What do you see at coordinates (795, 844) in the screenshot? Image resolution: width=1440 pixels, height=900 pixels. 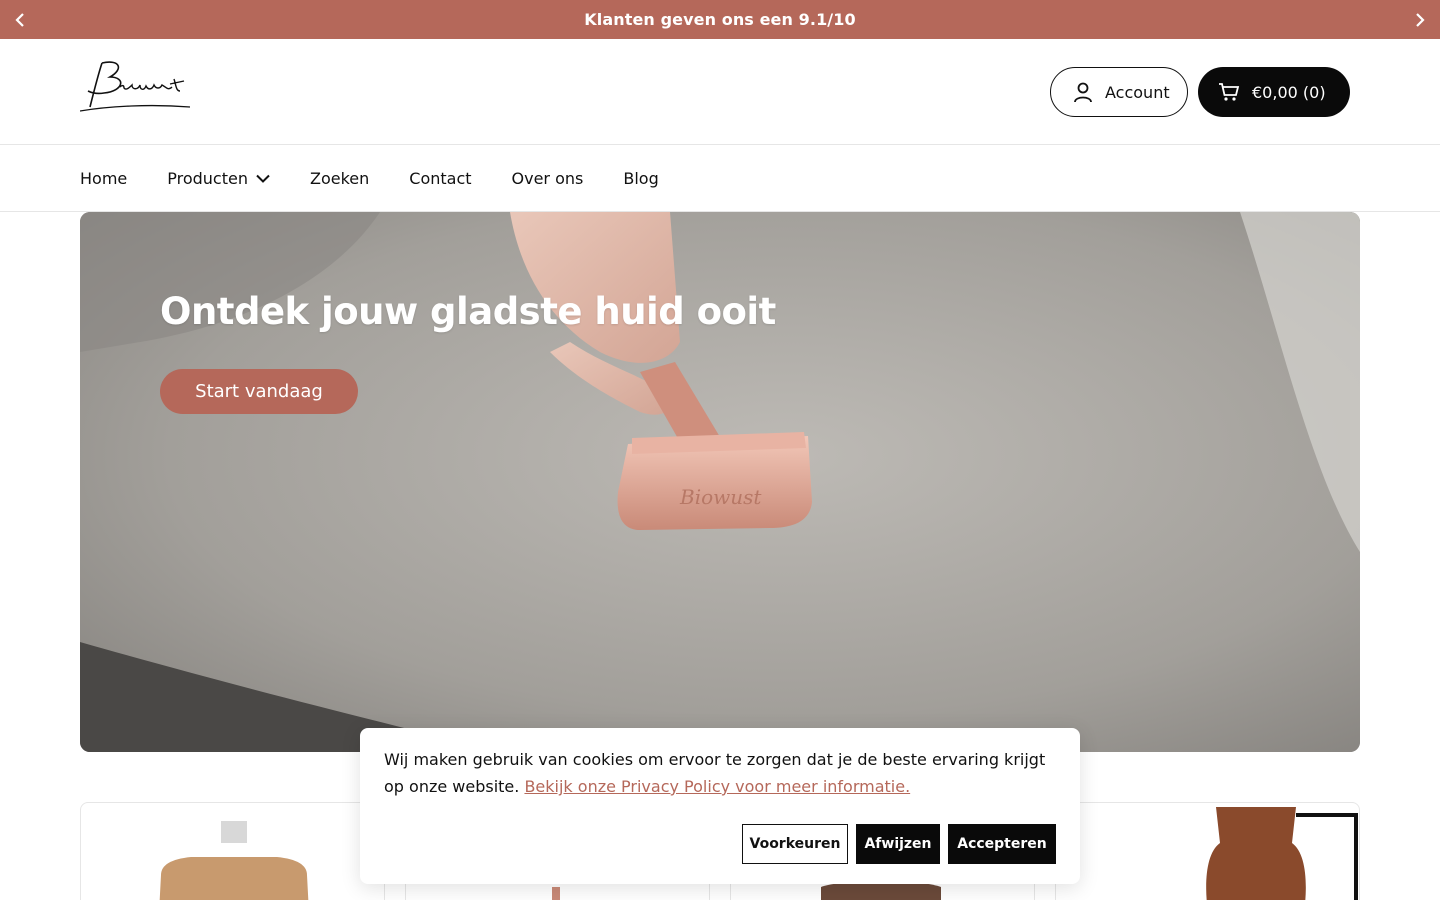 I see `preferences-button: Voorkeuren` at bounding box center [795, 844].